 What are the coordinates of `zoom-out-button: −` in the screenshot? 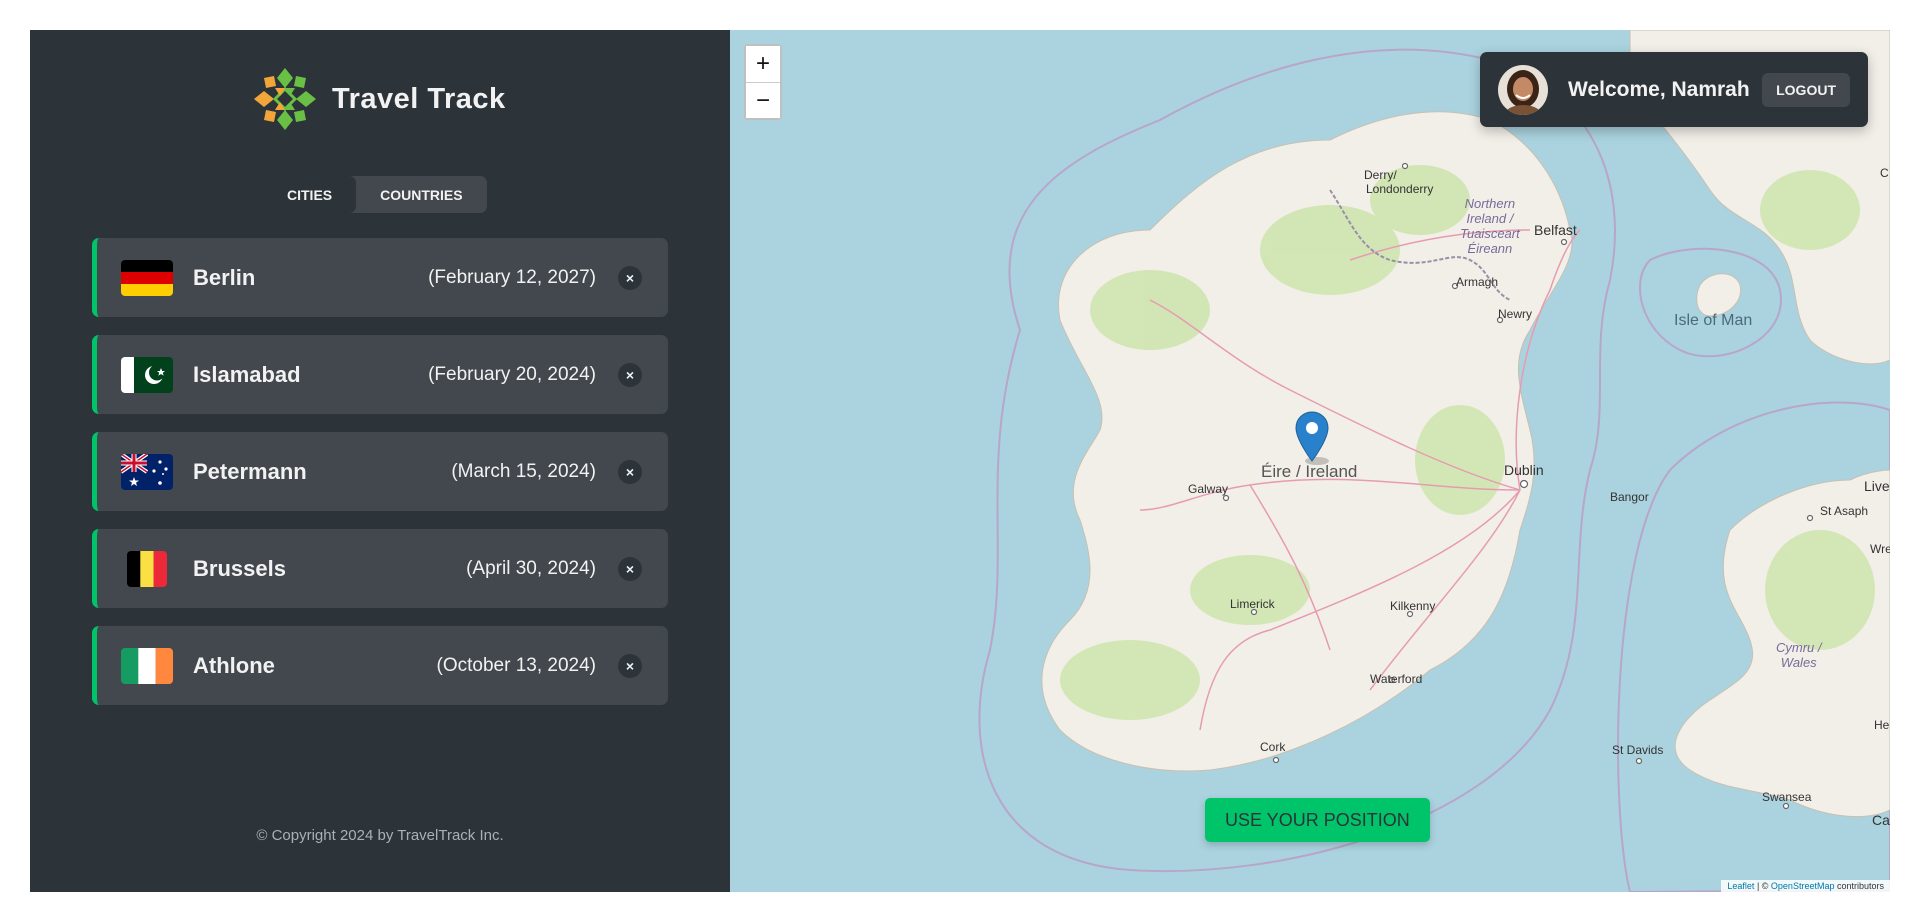 It's located at (763, 100).